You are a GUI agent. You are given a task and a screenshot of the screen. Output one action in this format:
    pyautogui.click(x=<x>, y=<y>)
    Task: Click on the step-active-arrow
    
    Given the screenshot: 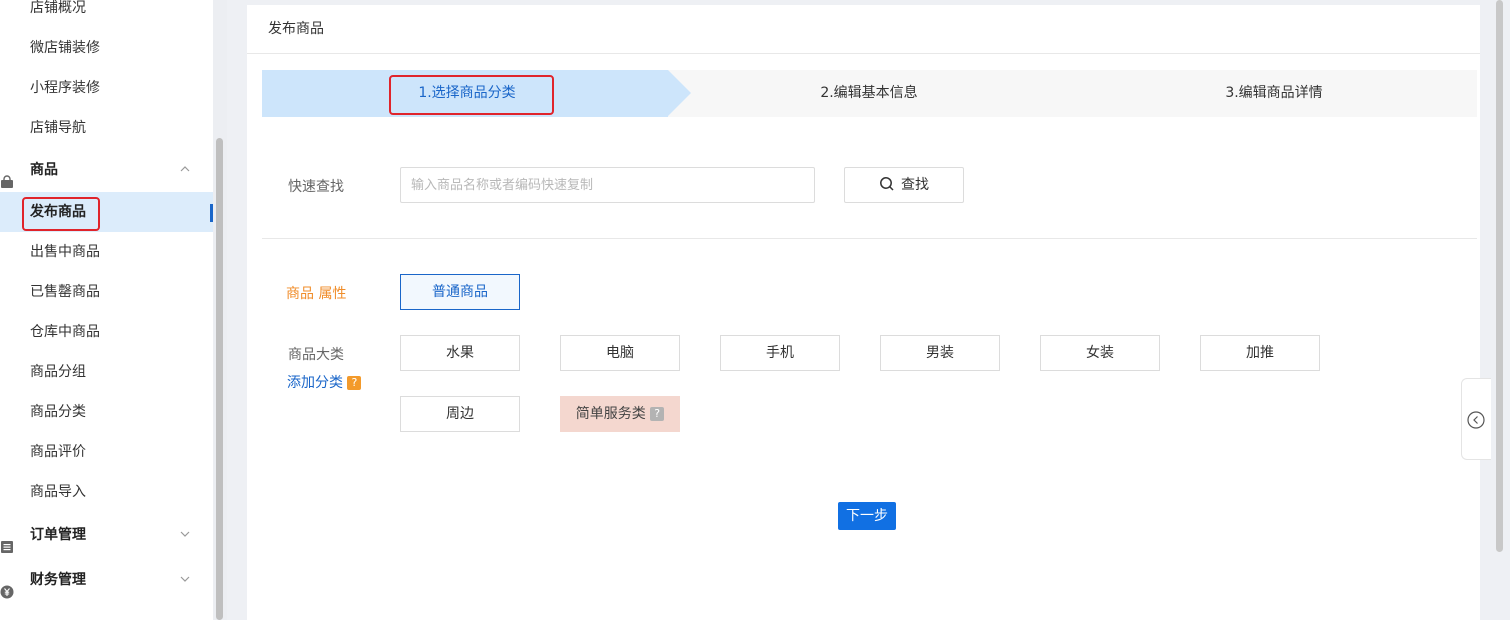 What is the action you would take?
    pyautogui.click(x=679, y=93)
    